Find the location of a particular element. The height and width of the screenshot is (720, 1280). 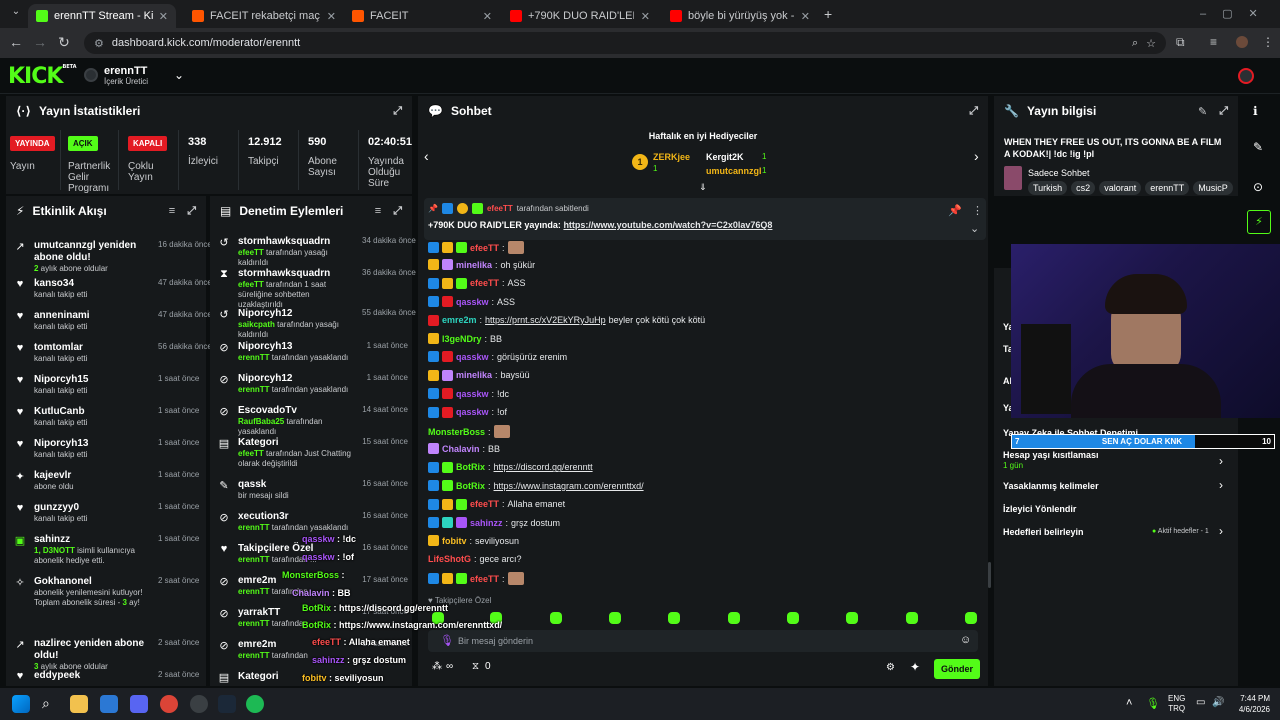

channel-switch-chevron-icon: ⌄ is located at coordinates (179, 75).